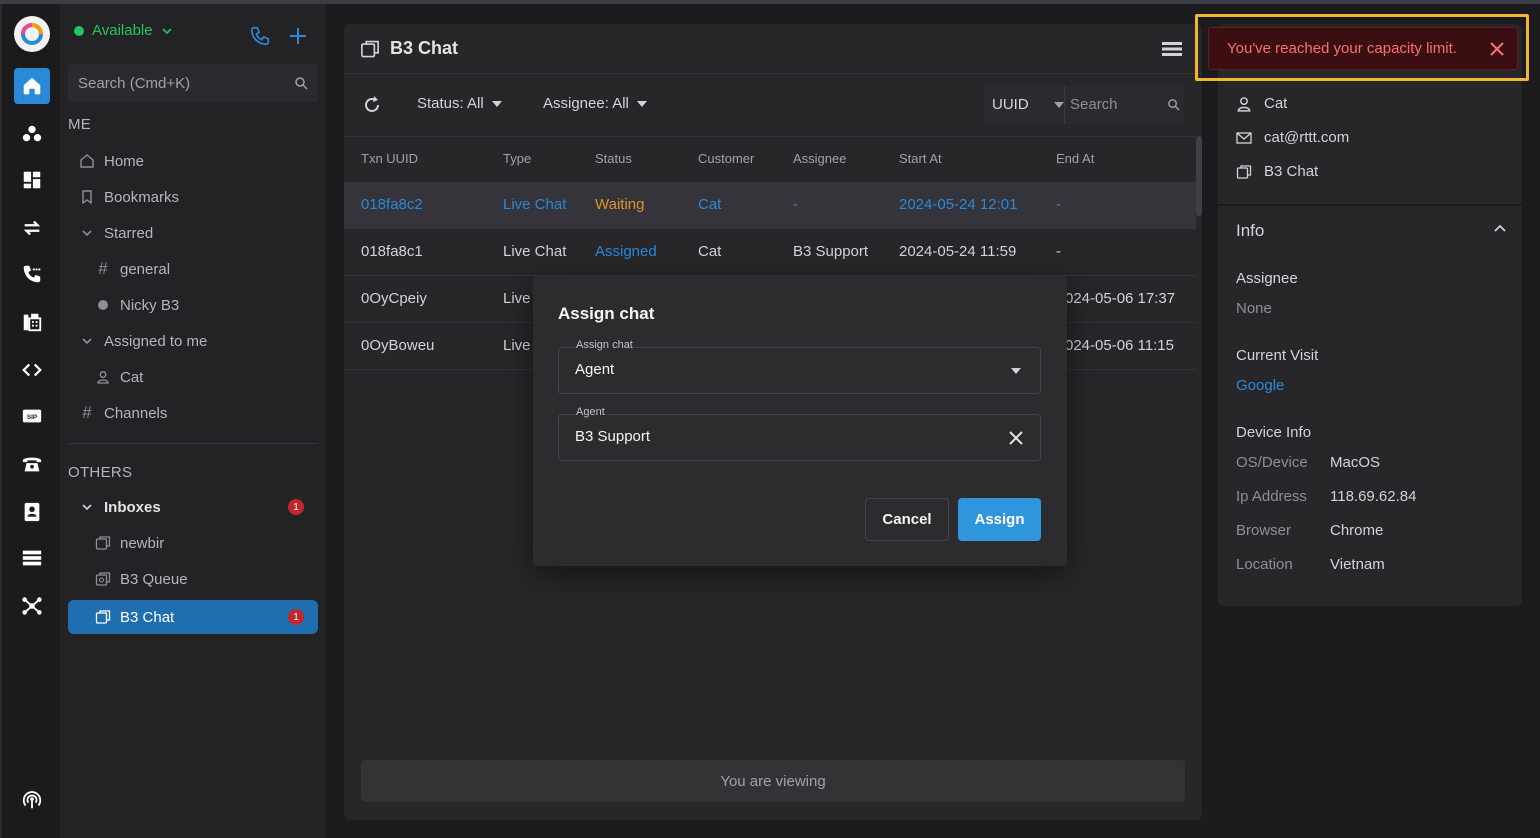  What do you see at coordinates (142, 197) in the screenshot?
I see `sidebar-item-label: Bookmarks` at bounding box center [142, 197].